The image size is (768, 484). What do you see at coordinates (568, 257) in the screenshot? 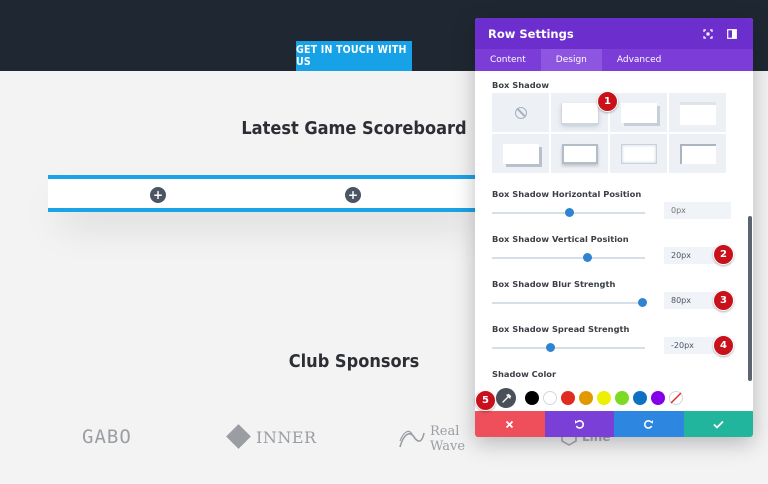
I see `vertical-position-slider` at bounding box center [568, 257].